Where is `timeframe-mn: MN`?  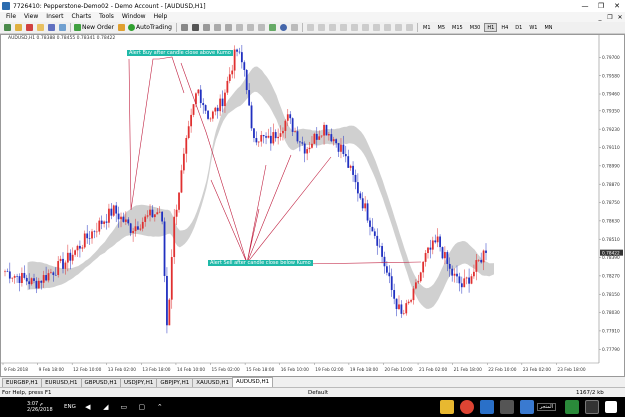 timeframe-mn: MN is located at coordinates (548, 27).